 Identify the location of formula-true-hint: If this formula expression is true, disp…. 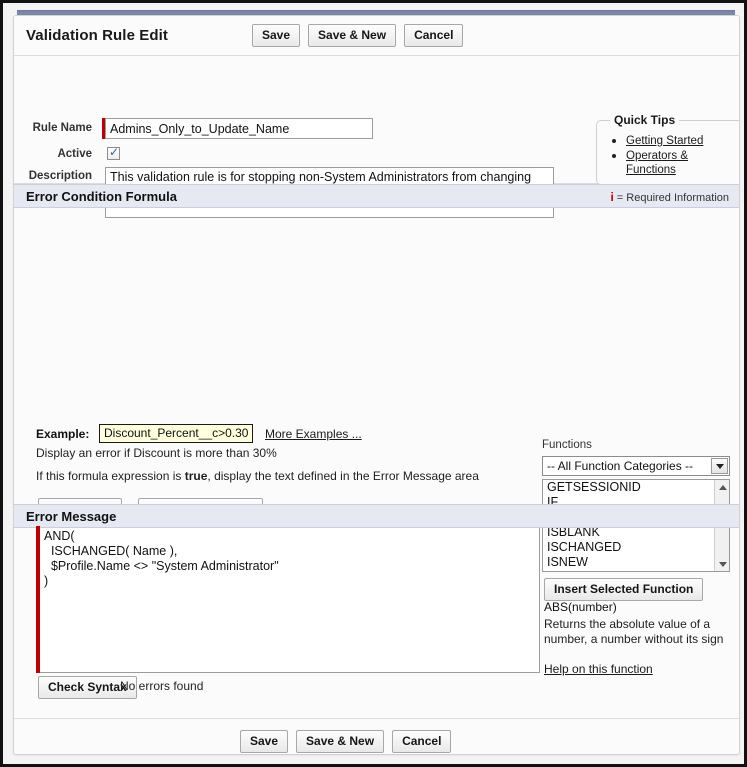
(257, 476).